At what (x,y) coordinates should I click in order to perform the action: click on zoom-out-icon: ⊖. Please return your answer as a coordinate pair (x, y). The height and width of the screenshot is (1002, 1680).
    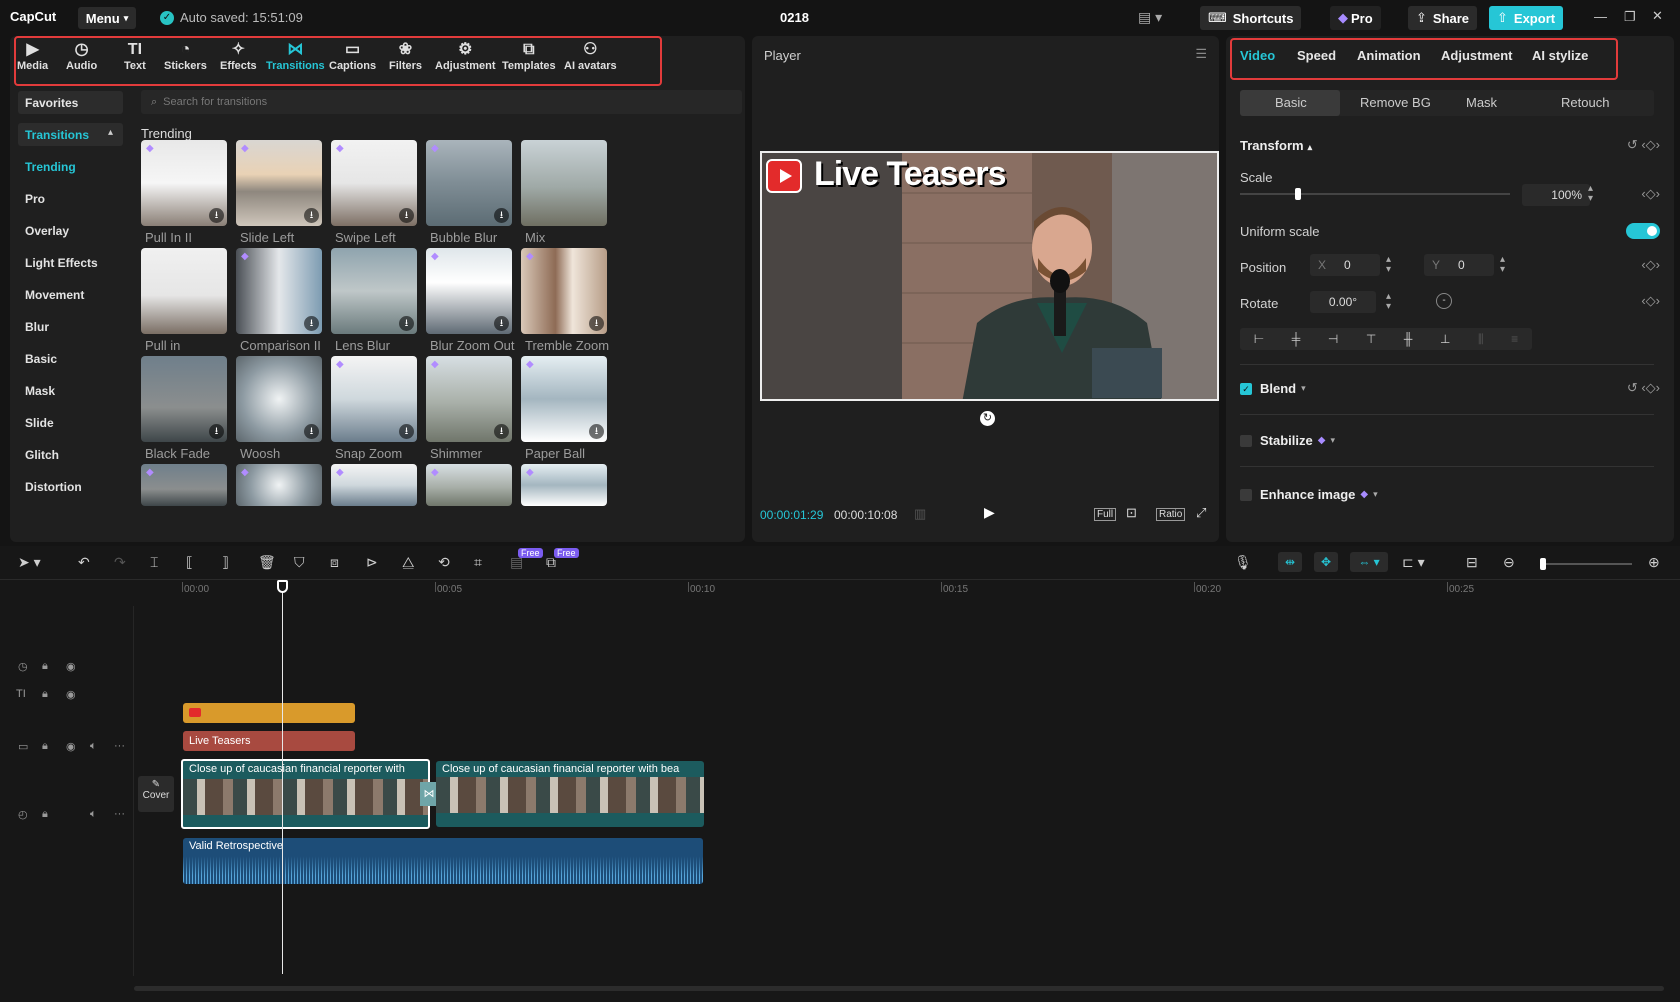
    Looking at the image, I should click on (1509, 562).